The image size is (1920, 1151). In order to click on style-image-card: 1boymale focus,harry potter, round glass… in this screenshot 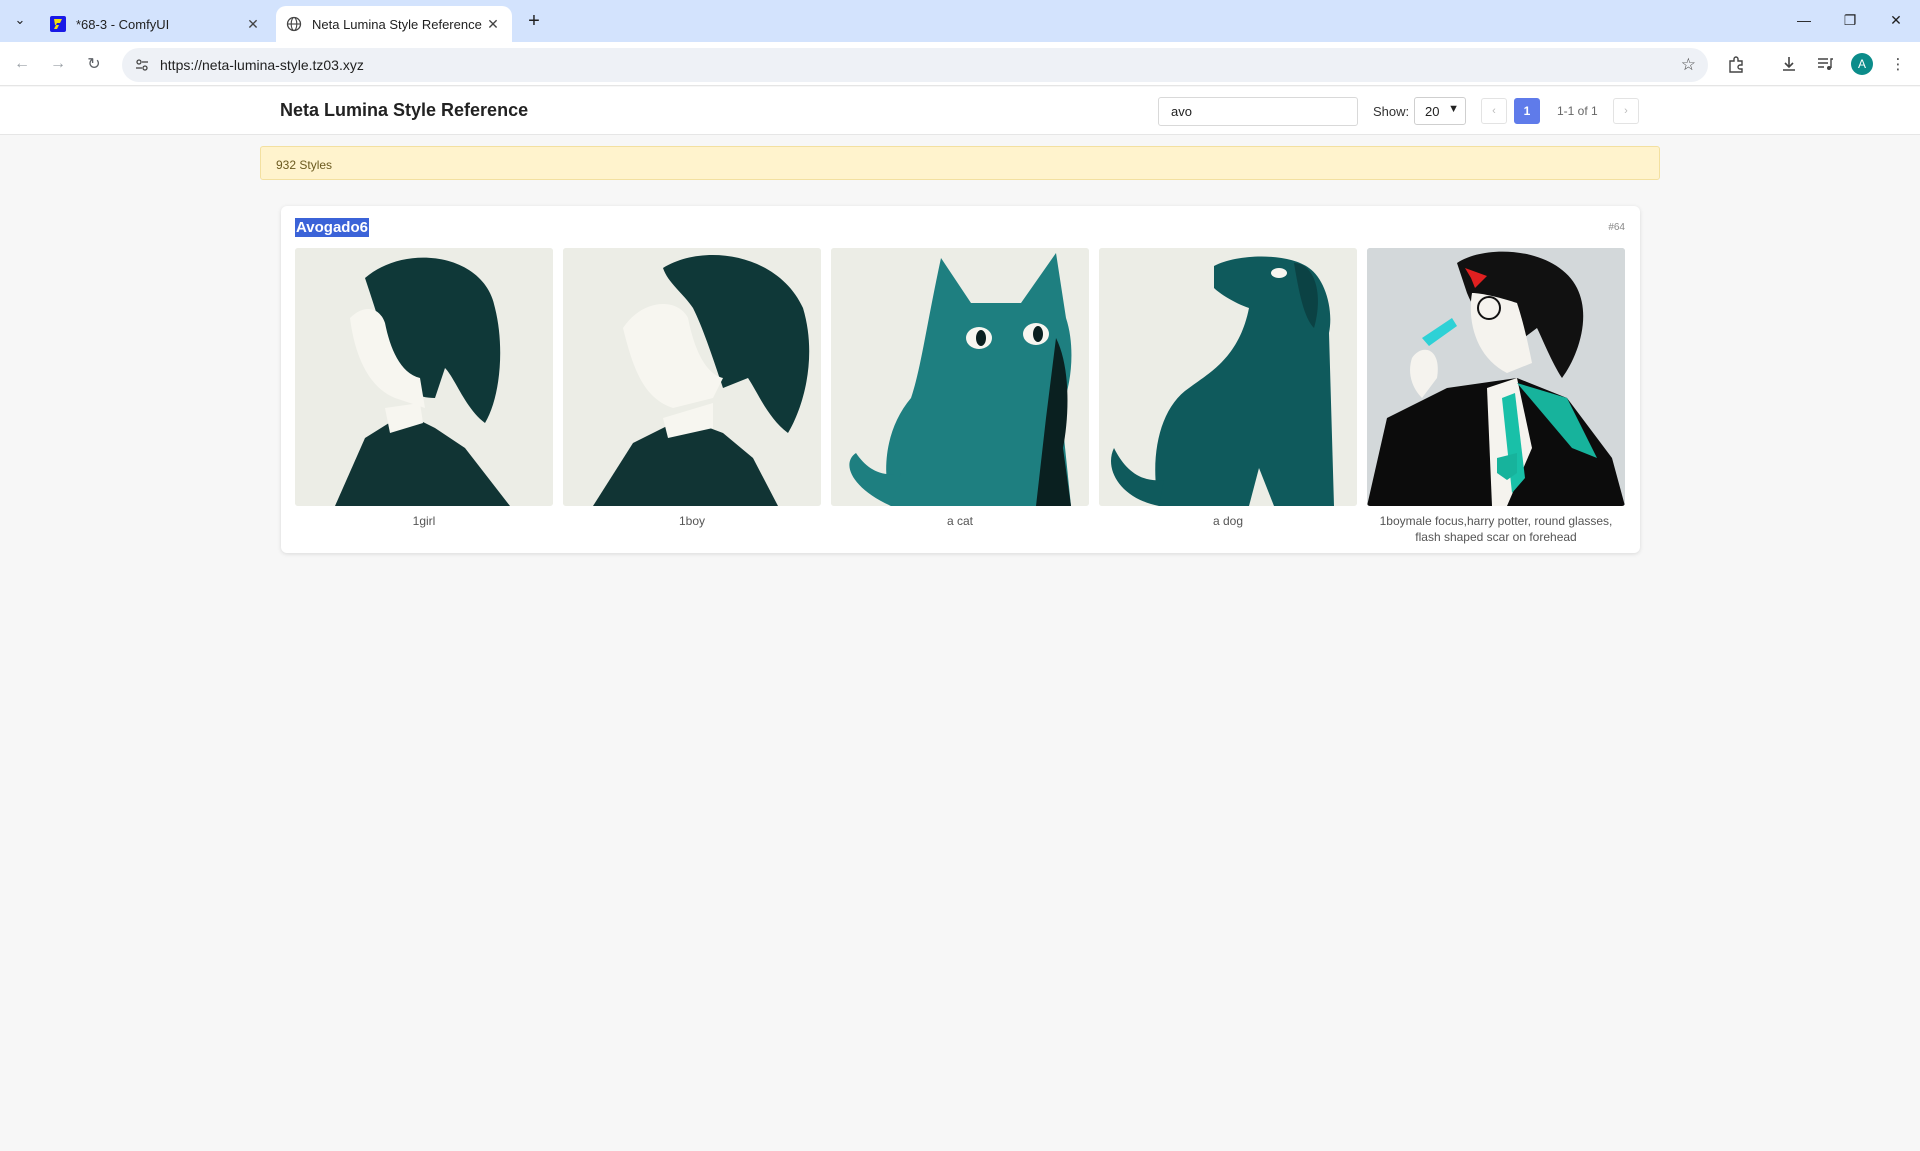, I will do `click(1496, 396)`.